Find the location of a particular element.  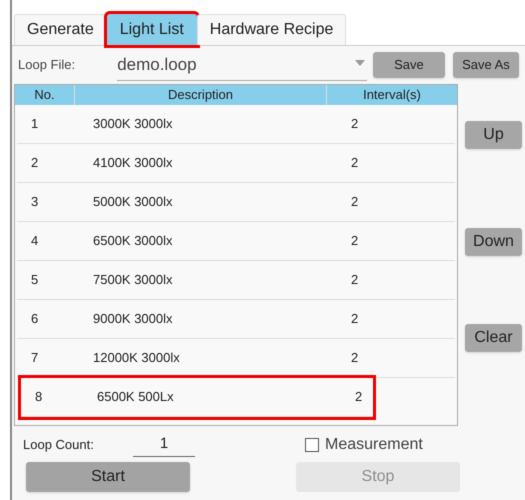

table-cell-text: 9000K 3000lx is located at coordinates (133, 319).